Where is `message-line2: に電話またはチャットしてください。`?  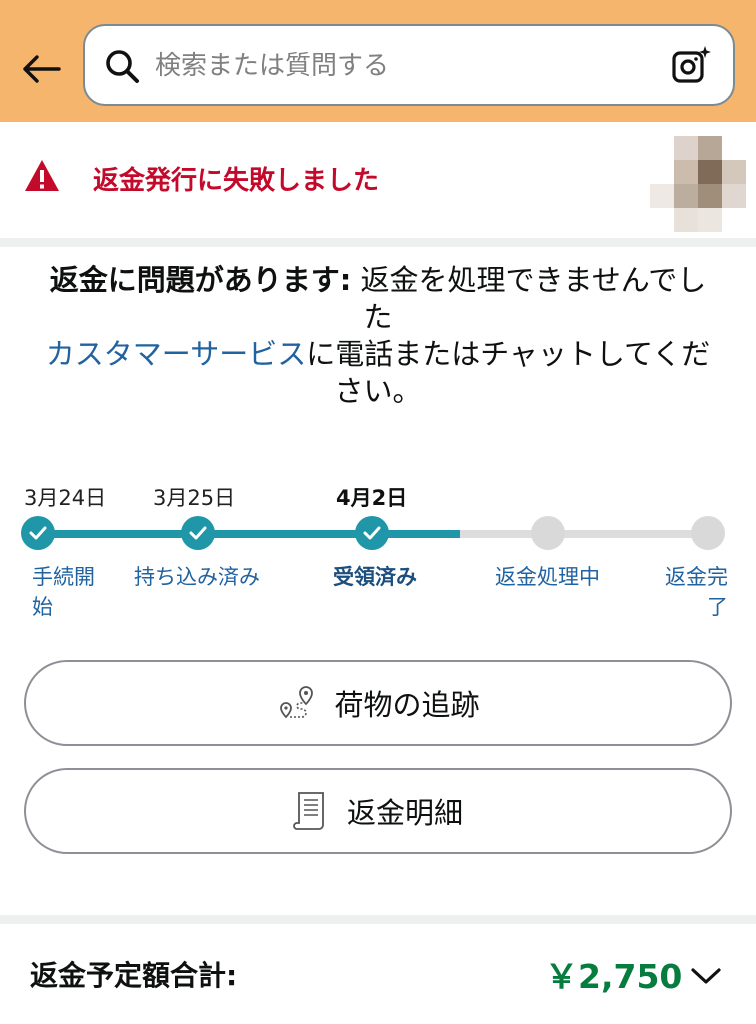 message-line2: に電話またはチャットしてください。 is located at coordinates (508, 372).